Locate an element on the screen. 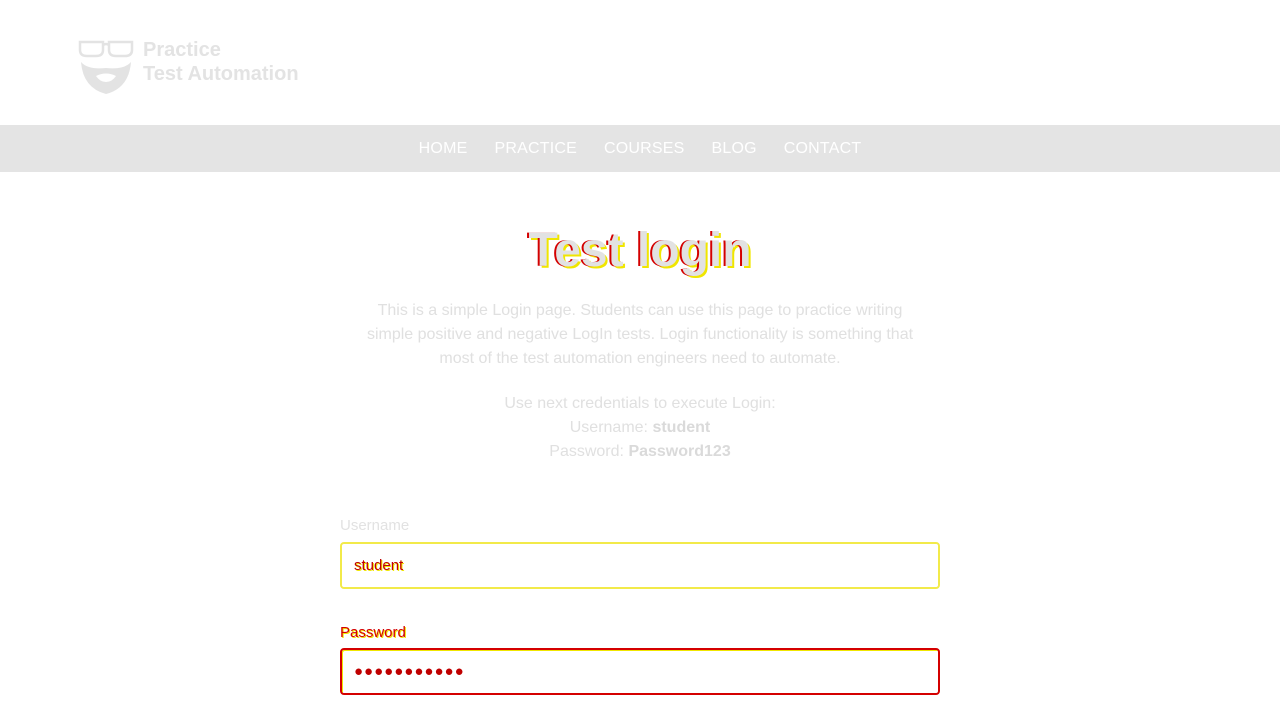 The image size is (1280, 720). nav-item-blog: BLOG is located at coordinates (734, 149).